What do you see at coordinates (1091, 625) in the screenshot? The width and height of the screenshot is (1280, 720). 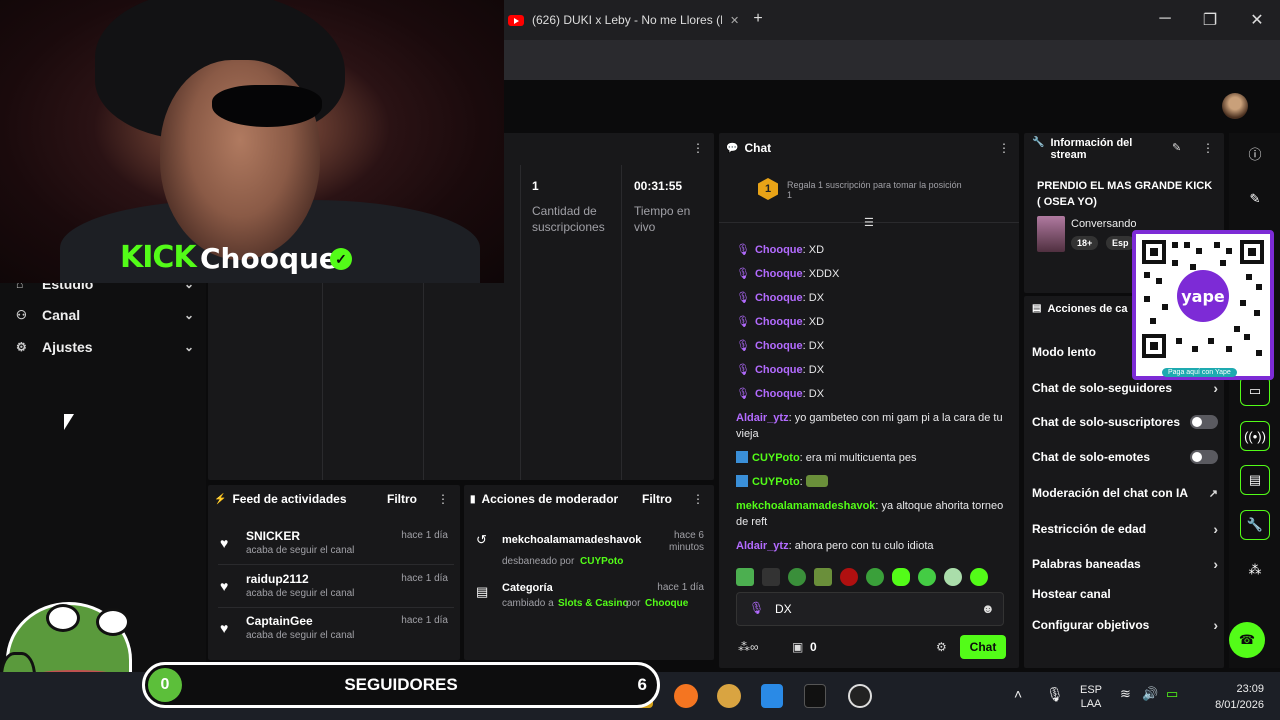 I see `chat-action-label: Configurar objetivos` at bounding box center [1091, 625].